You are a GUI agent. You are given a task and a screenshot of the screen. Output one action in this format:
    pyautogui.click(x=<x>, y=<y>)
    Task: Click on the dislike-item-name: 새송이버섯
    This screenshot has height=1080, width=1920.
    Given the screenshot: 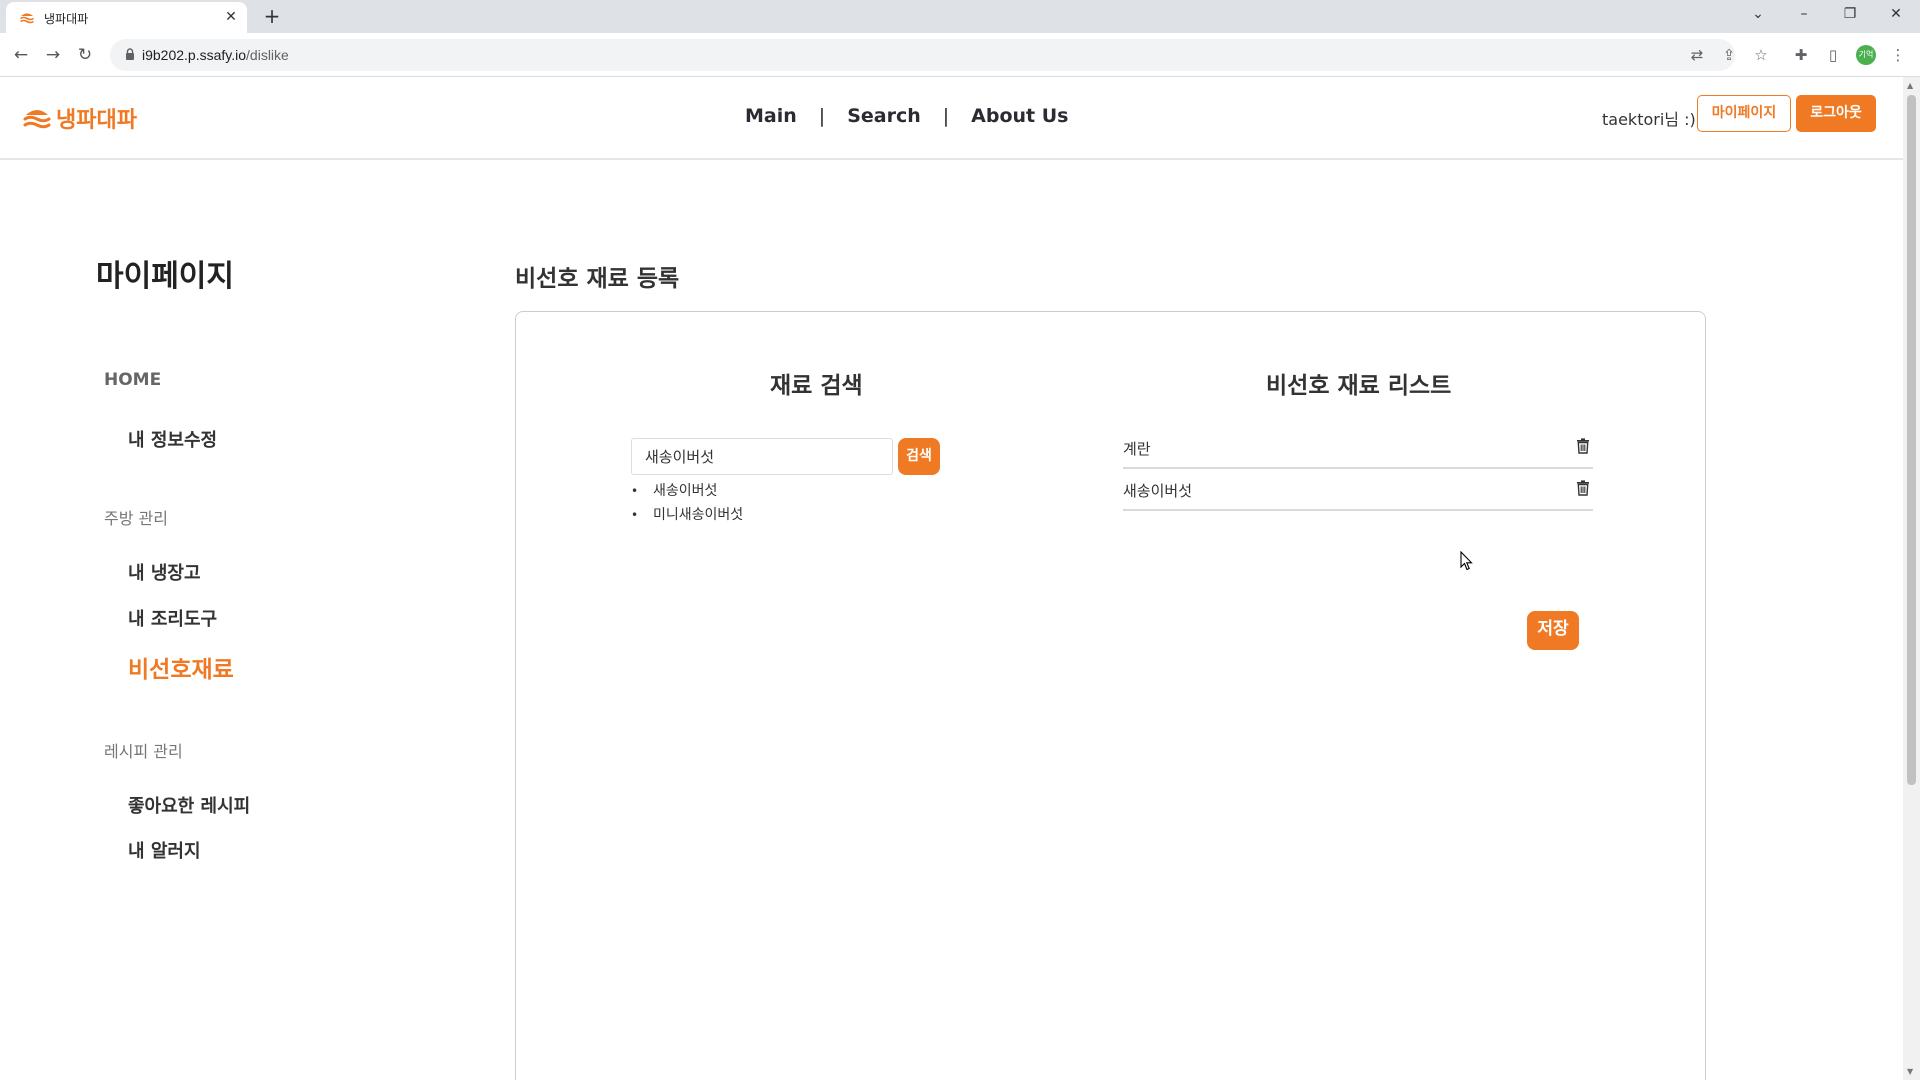 What is the action you would take?
    pyautogui.click(x=1158, y=491)
    